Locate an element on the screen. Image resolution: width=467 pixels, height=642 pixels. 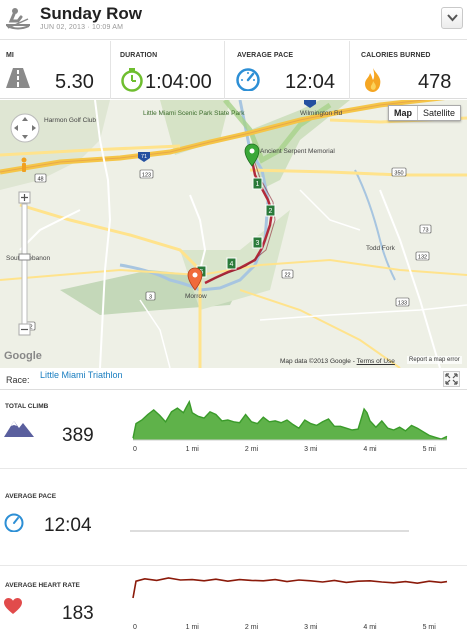
road-shield: 71 is located at coordinates (144, 157).